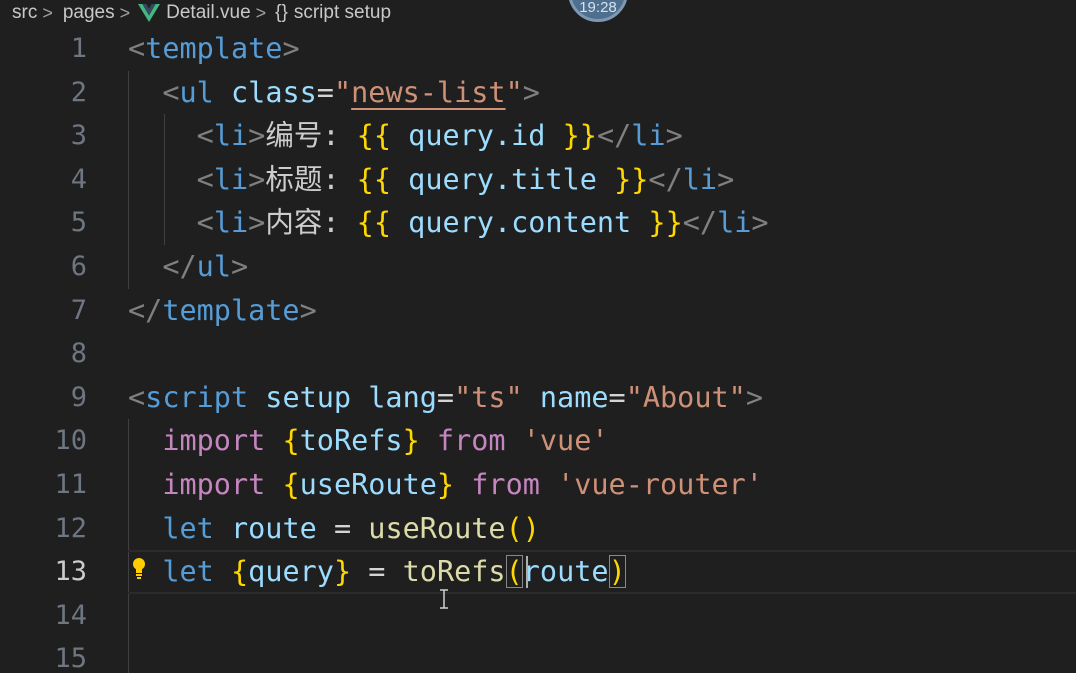 Image resolution: width=1076 pixels, height=673 pixels. I want to click on code-line: 12 let route = useRoute(), so click(538, 529).